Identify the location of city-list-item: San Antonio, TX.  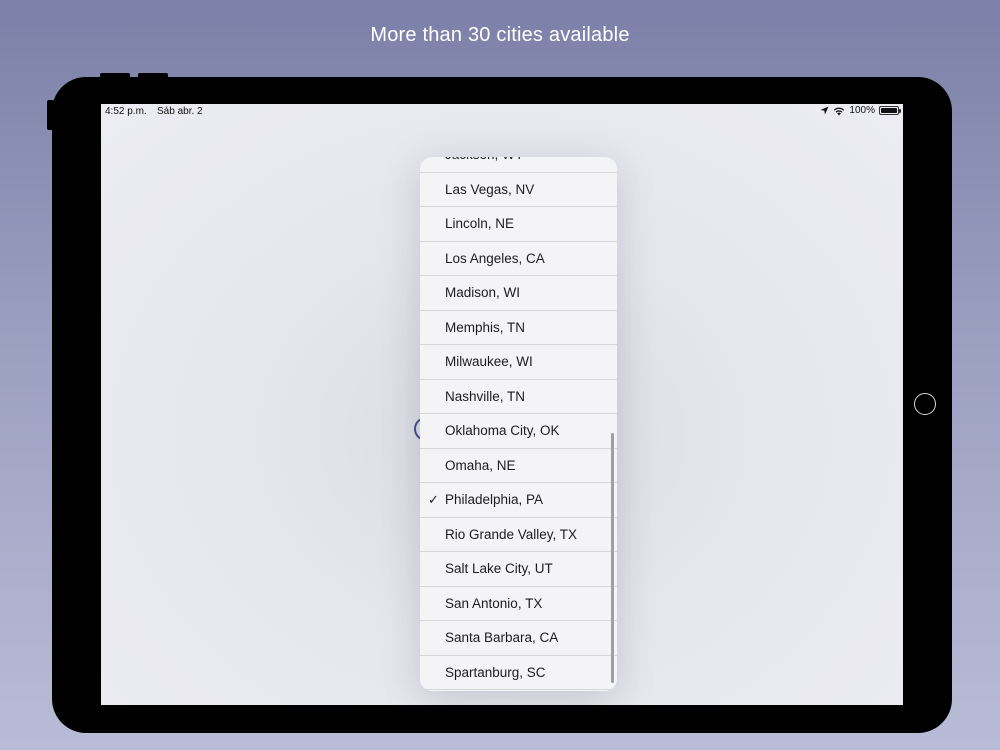
(518, 604).